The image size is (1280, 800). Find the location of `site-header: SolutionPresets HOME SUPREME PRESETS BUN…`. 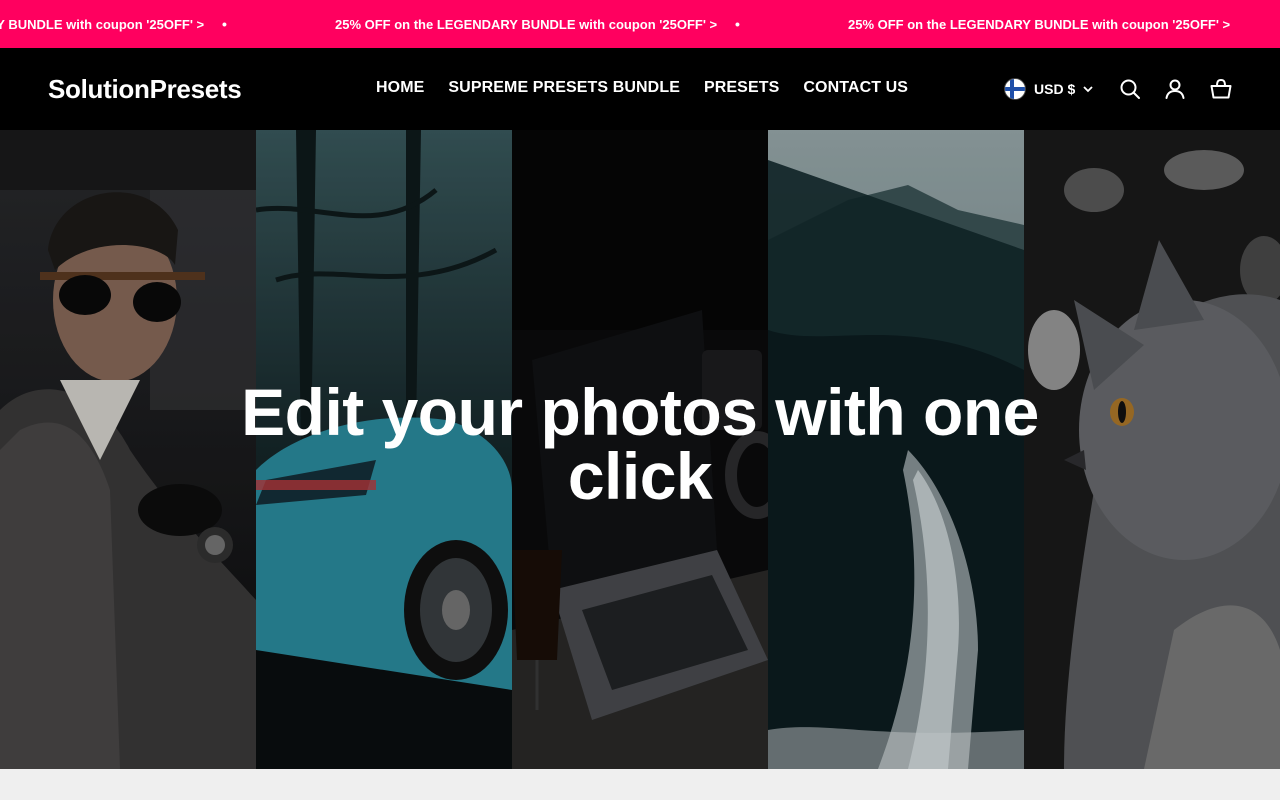

site-header: SolutionPresets HOME SUPREME PRESETS BUN… is located at coordinates (640, 89).